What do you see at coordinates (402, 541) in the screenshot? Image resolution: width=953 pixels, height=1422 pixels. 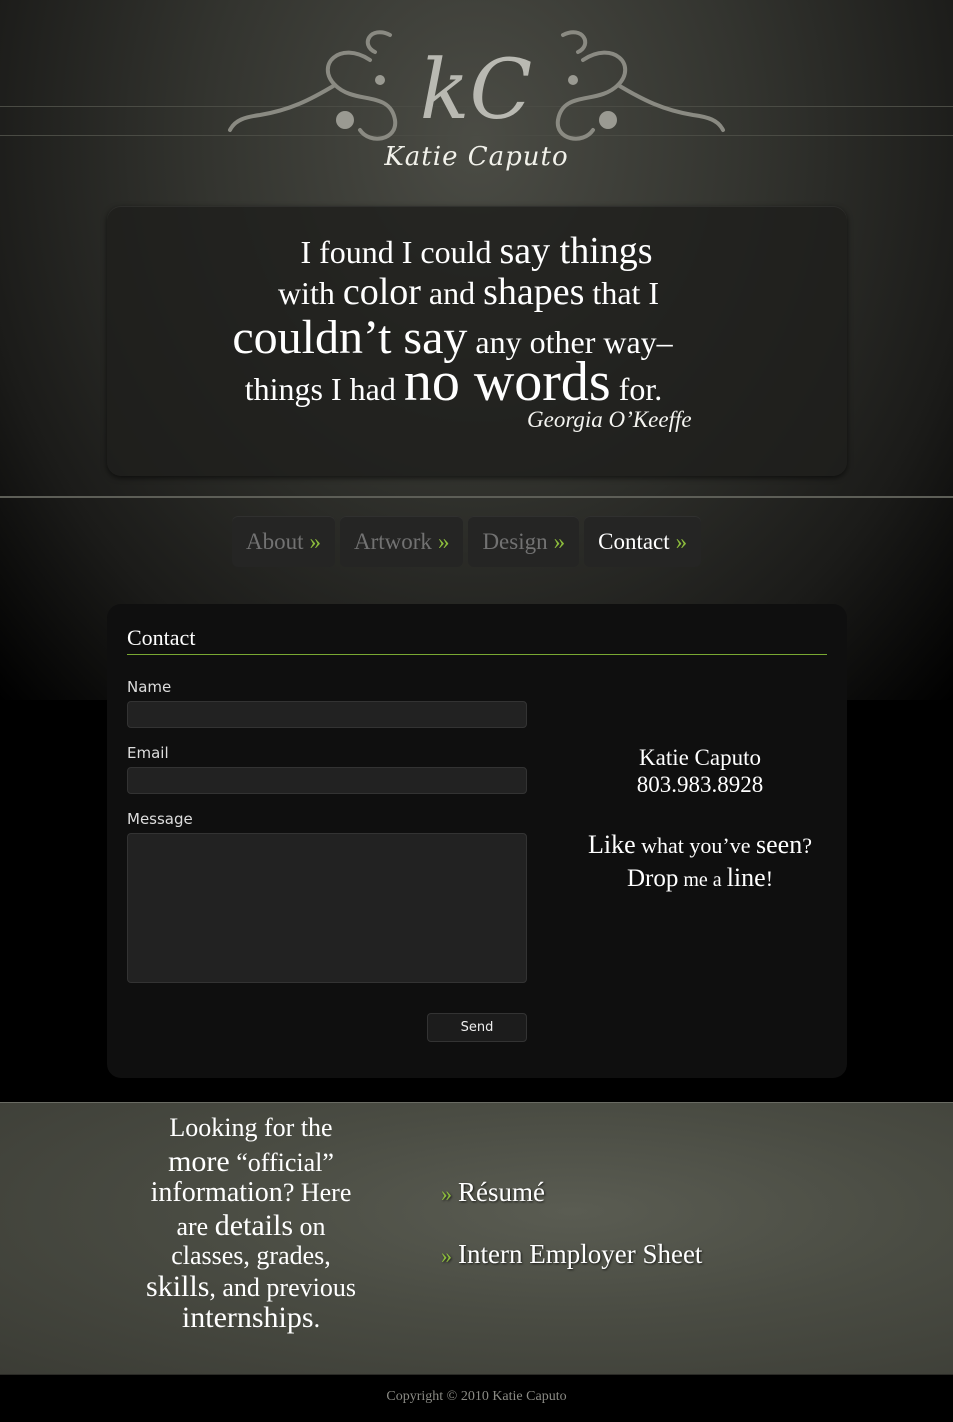 I see `nav-item-artwork: Artwork»` at bounding box center [402, 541].